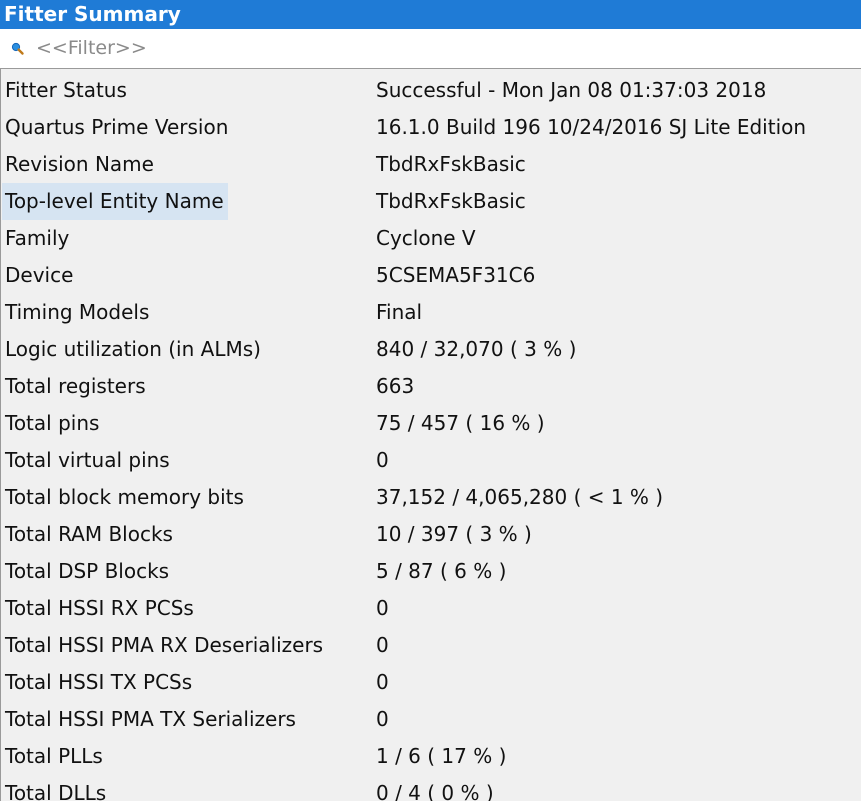 This screenshot has height=801, width=861. Describe the element at coordinates (431, 460) in the screenshot. I see `table-row: Total virtual pins 0` at that location.